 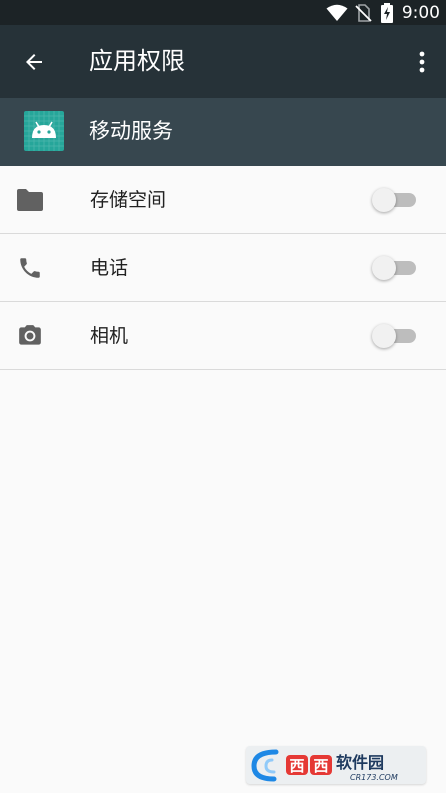 What do you see at coordinates (109, 336) in the screenshot?
I see `permission-label: 相机` at bounding box center [109, 336].